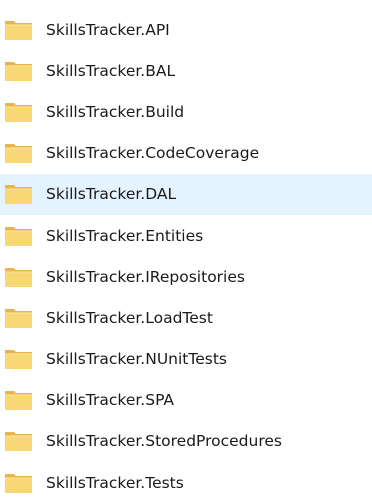  I want to click on folder-label: SkillsTracker.Entities, so click(125, 235).